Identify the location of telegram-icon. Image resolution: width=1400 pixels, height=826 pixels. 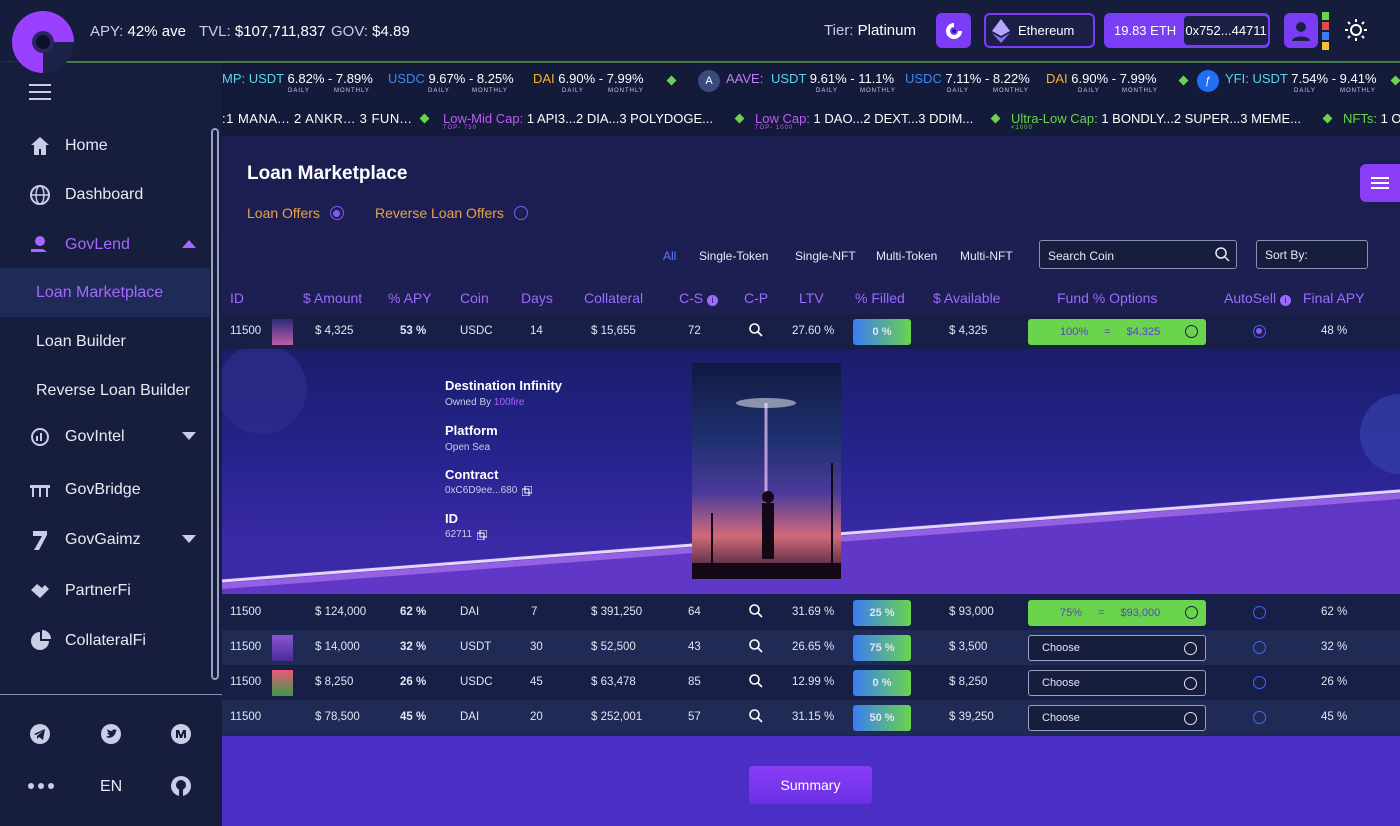
(40, 734).